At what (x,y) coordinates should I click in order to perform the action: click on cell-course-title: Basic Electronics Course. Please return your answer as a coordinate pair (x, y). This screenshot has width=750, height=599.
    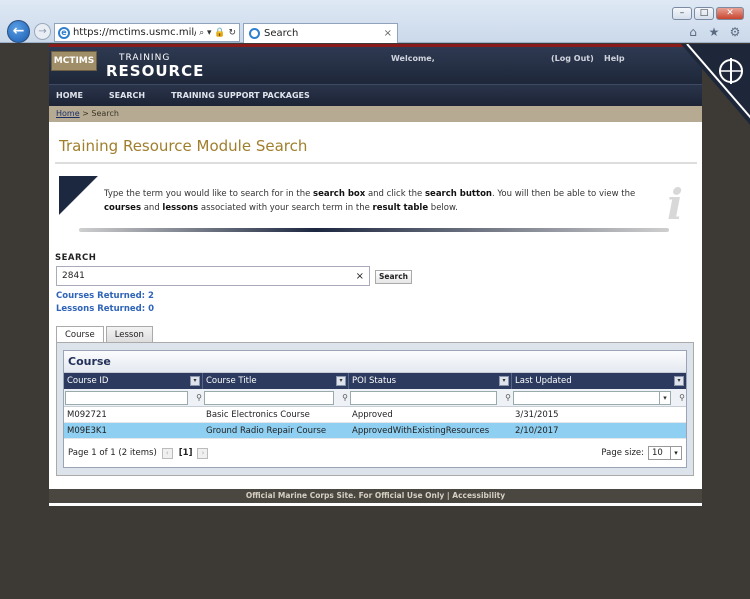
    Looking at the image, I should click on (258, 415).